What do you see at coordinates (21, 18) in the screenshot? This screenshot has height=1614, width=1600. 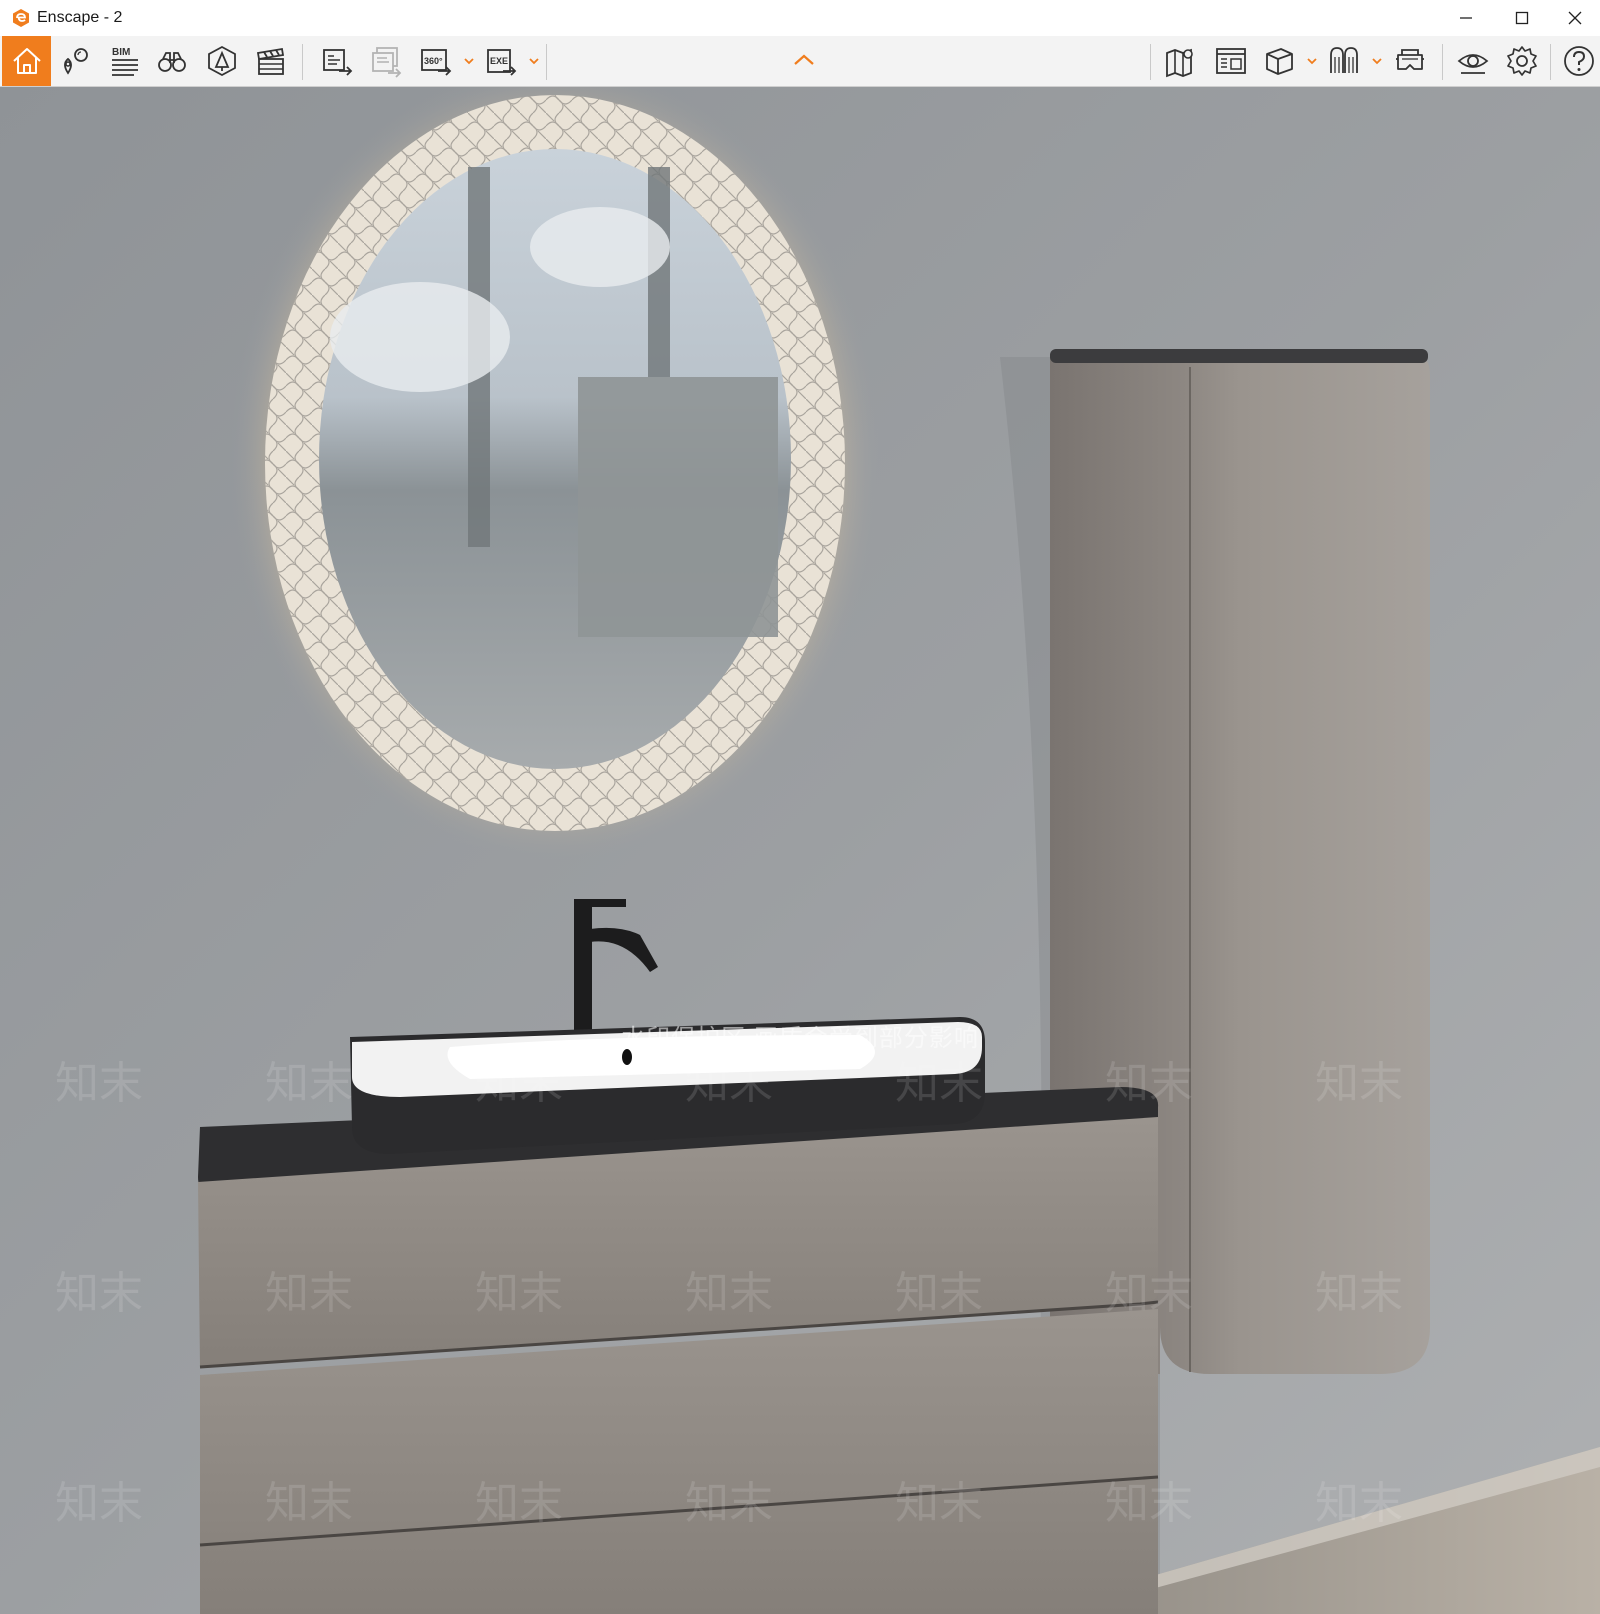 I see `enscape-logo-icon` at bounding box center [21, 18].